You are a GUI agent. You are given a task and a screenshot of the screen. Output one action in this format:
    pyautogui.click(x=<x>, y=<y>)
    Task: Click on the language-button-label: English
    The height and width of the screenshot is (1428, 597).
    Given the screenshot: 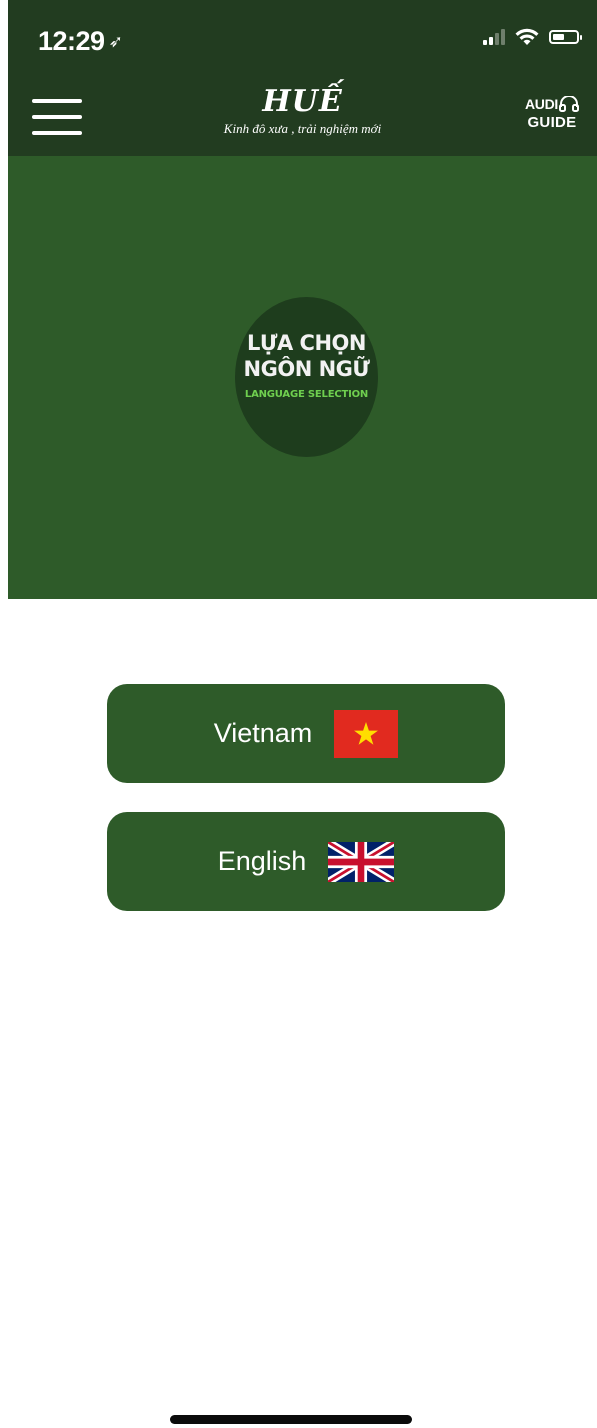 What is the action you would take?
    pyautogui.click(x=262, y=861)
    